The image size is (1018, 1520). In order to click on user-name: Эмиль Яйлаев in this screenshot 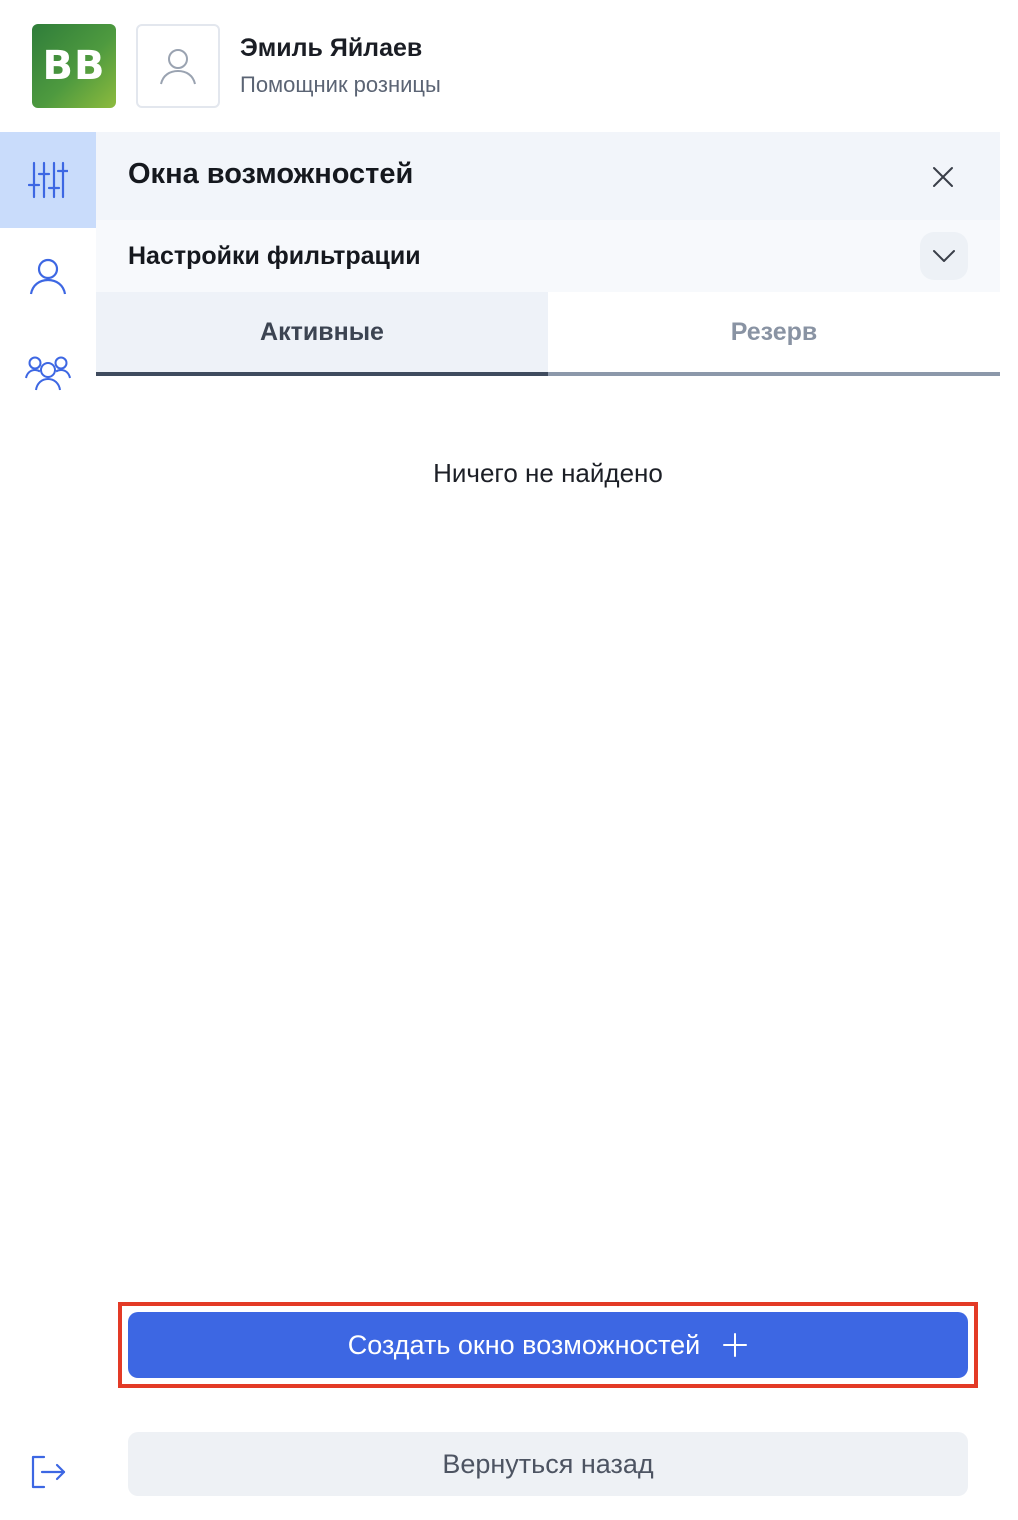, I will do `click(331, 48)`.